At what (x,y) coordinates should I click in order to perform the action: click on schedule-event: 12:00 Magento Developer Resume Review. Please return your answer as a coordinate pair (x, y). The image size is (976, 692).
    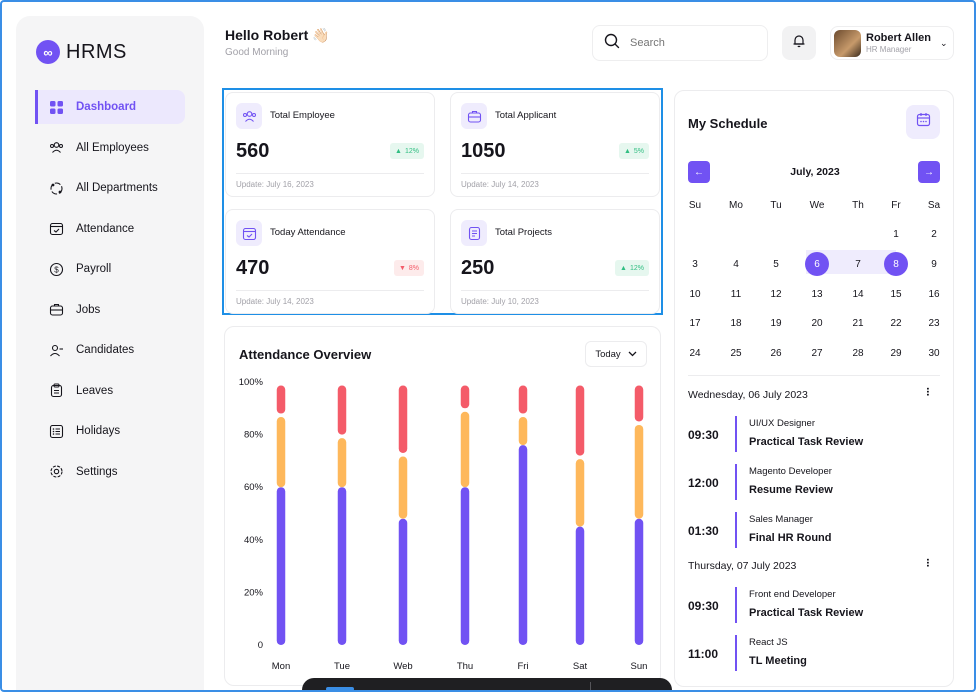
    Looking at the image, I should click on (815, 484).